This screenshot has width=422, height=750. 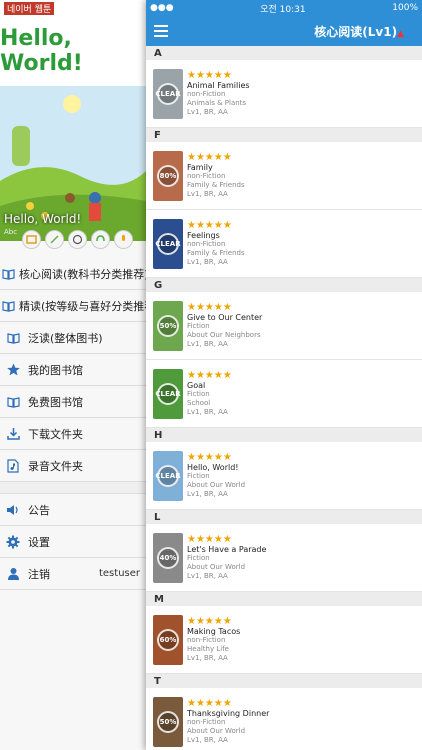 What do you see at coordinates (119, 573) in the screenshot?
I see `username-label: testuser` at bounding box center [119, 573].